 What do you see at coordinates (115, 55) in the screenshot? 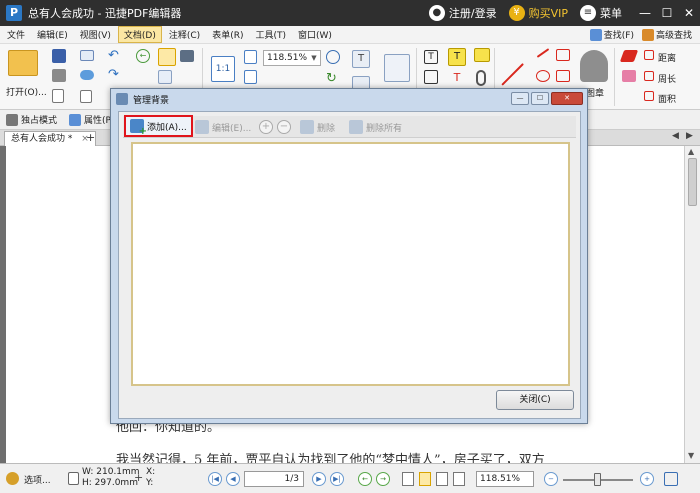
I see `undo-icon: ↶` at bounding box center [115, 55].